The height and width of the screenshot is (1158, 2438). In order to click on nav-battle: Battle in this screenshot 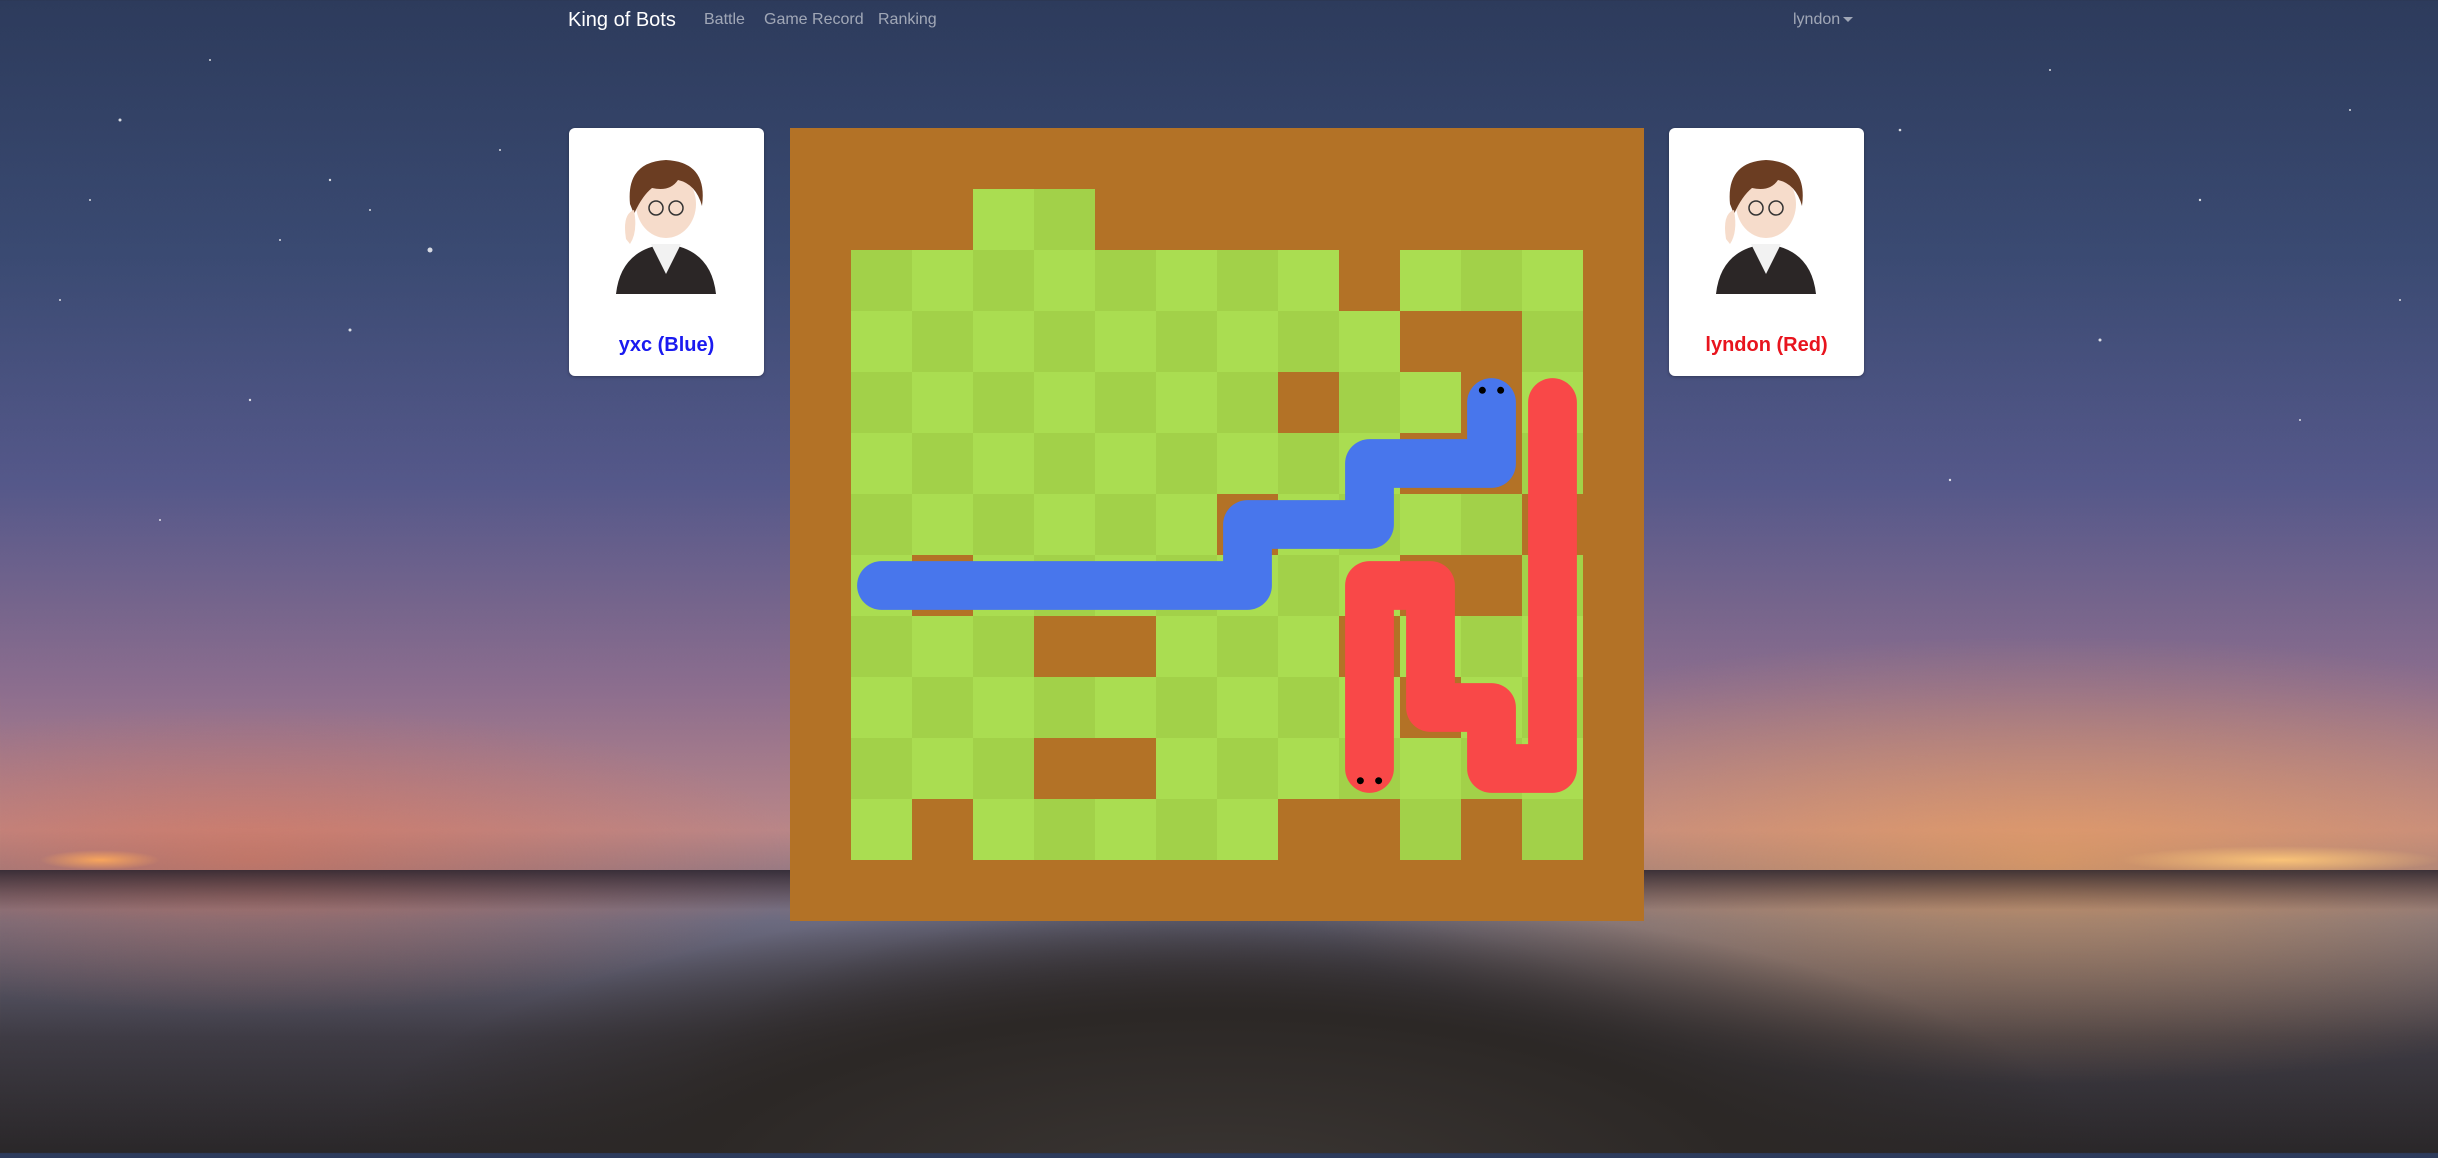, I will do `click(724, 20)`.